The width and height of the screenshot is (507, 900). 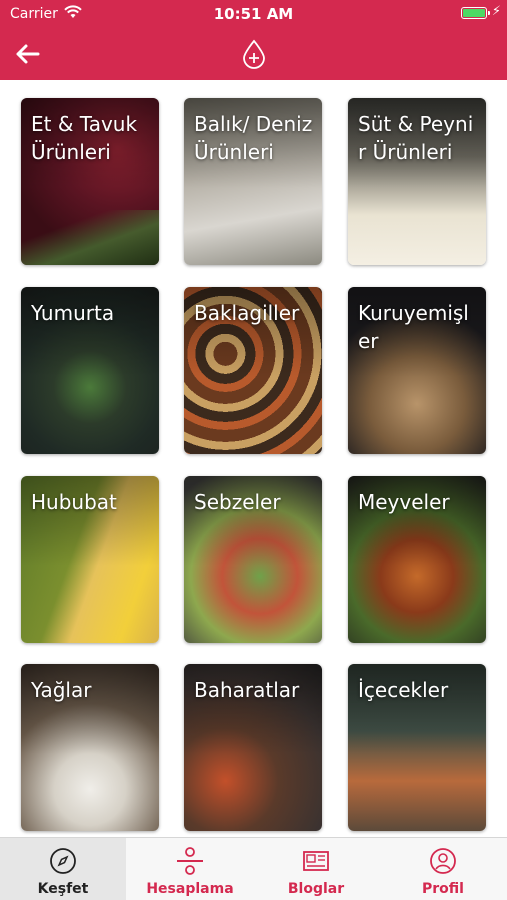 I want to click on user-icon, so click(x=443, y=861).